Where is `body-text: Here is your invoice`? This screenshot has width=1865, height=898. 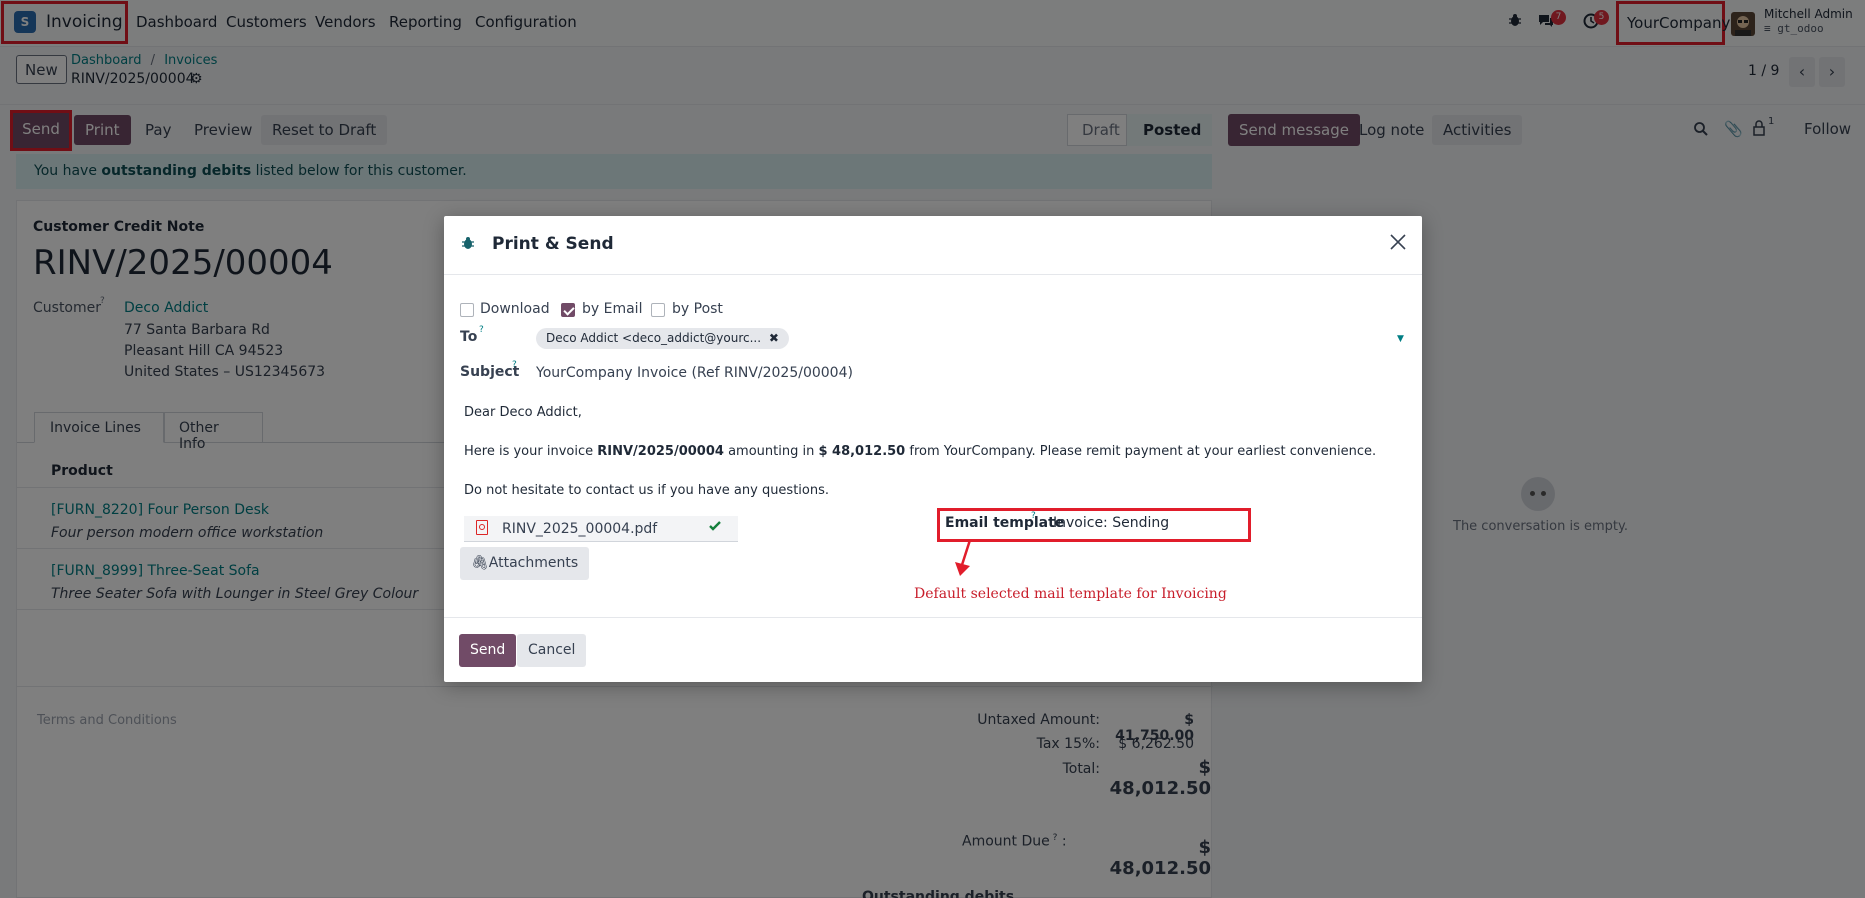 body-text: Here is your invoice is located at coordinates (531, 451).